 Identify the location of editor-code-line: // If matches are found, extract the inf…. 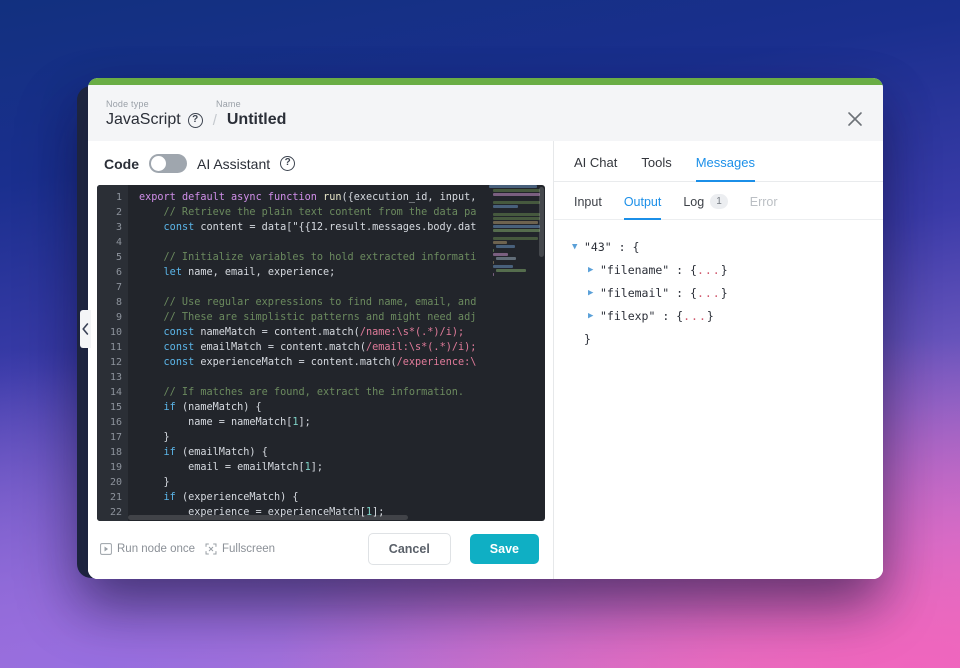
(302, 392).